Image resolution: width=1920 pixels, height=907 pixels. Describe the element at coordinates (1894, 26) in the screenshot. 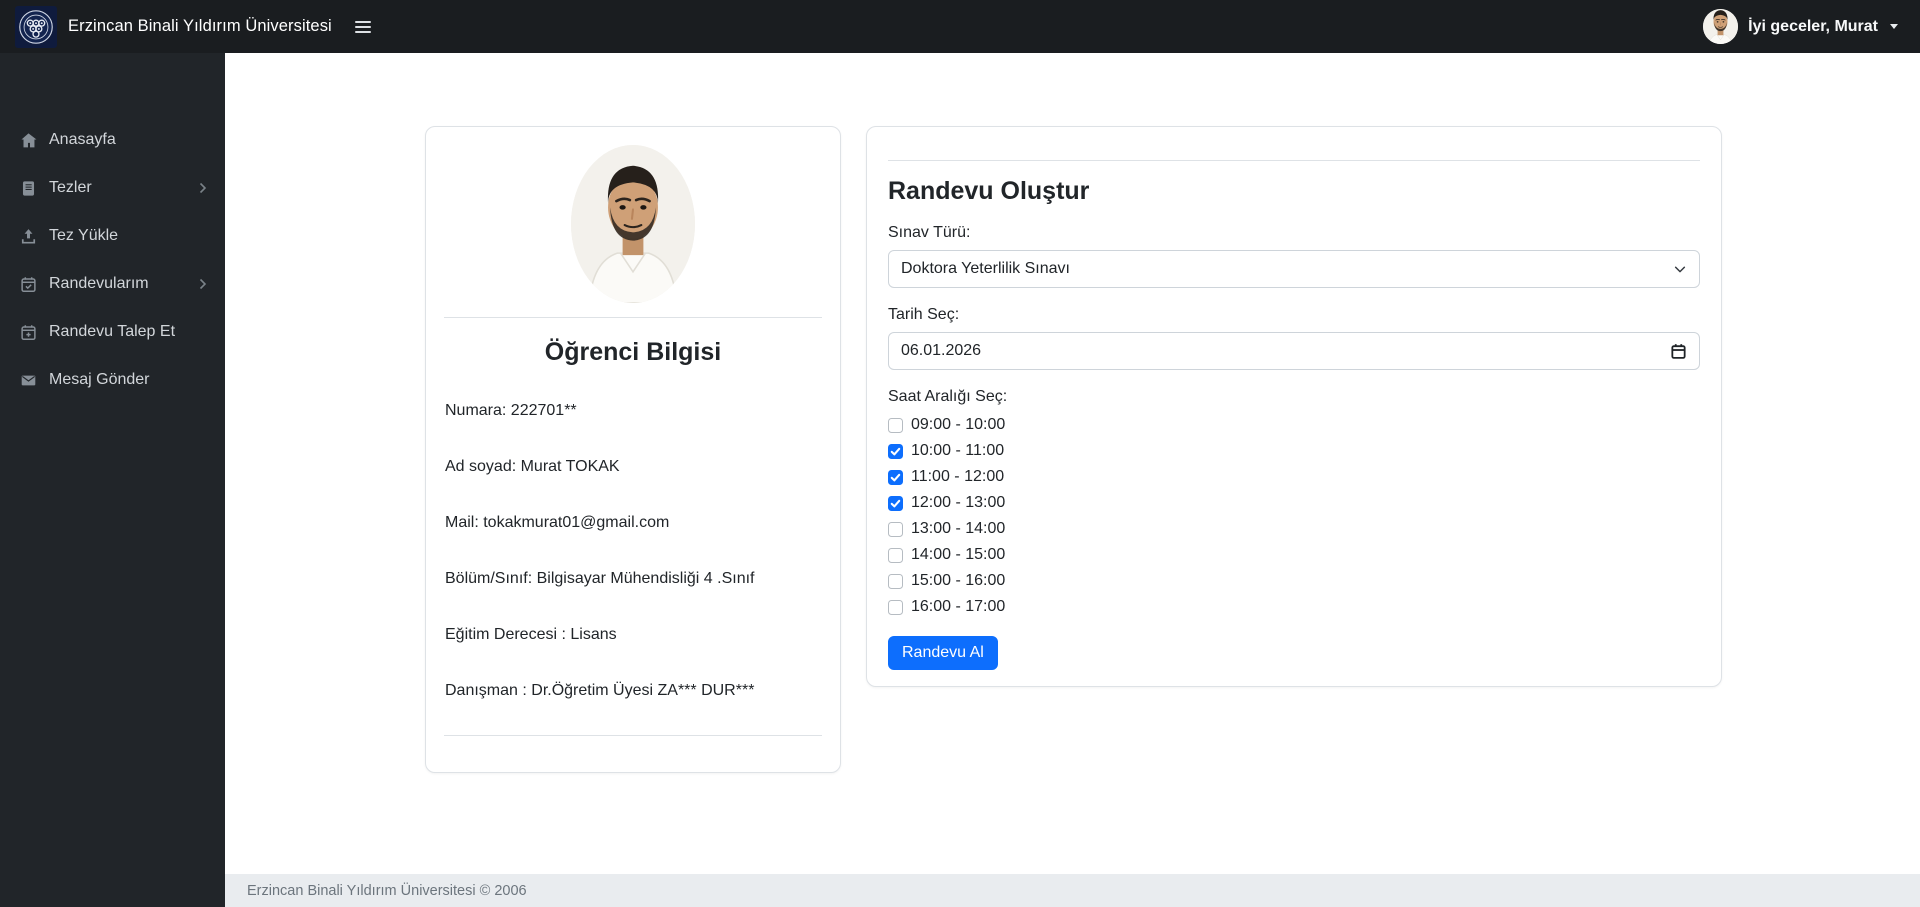

I see `caret-down-icon` at that location.